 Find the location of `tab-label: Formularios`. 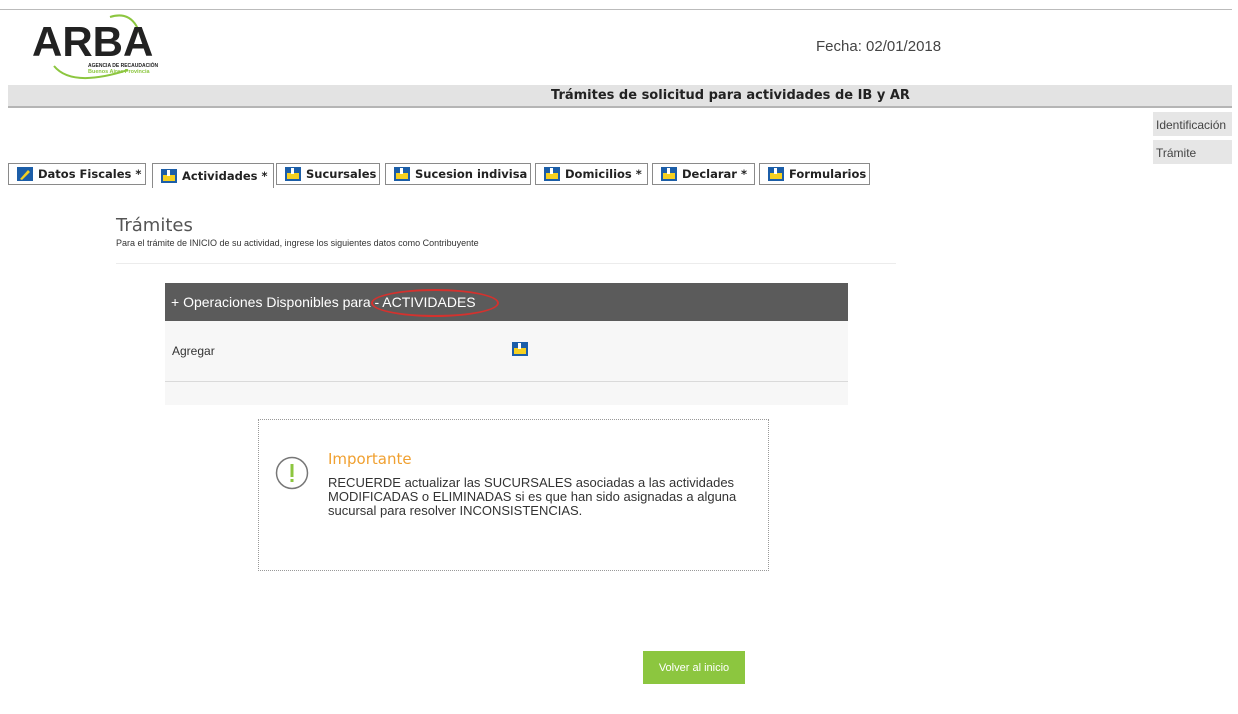

tab-label: Formularios is located at coordinates (828, 174).